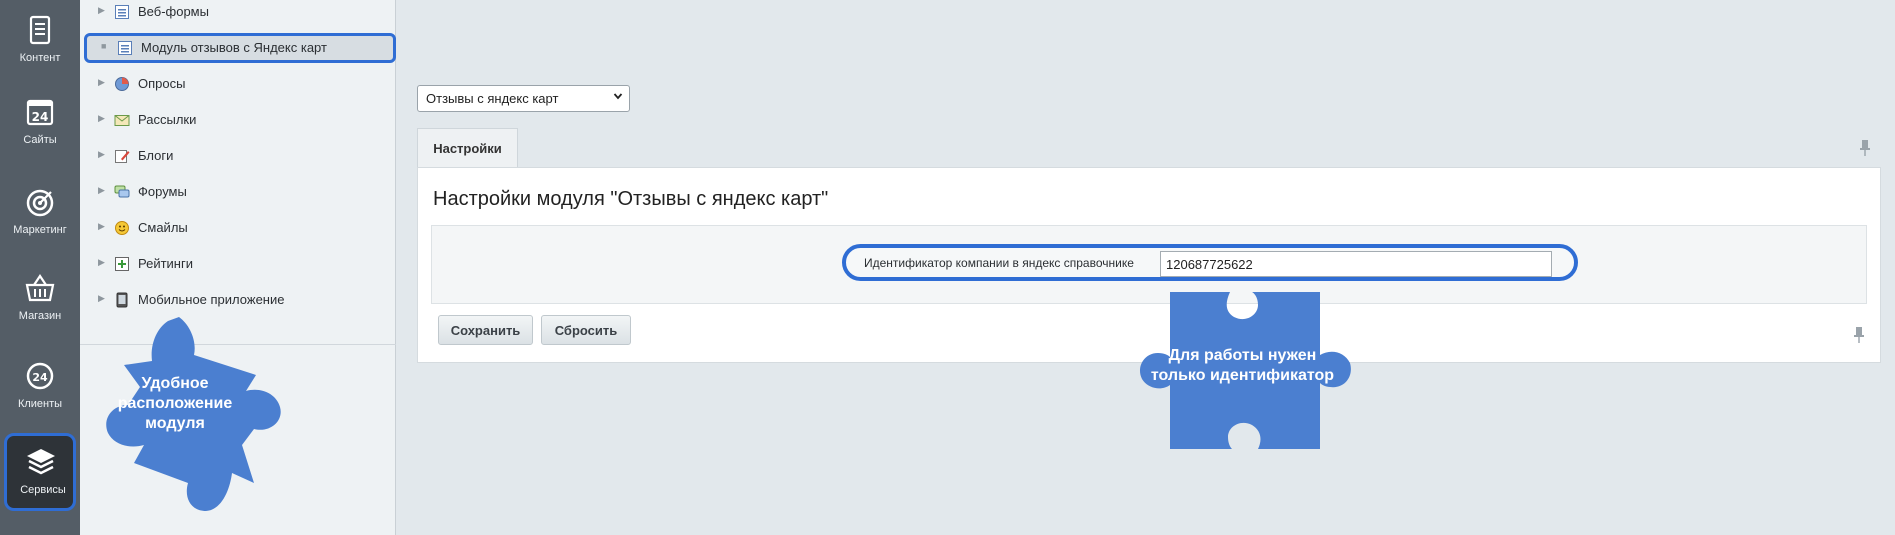  I want to click on rail-item-sites: 24 Сайты, so click(40, 131).